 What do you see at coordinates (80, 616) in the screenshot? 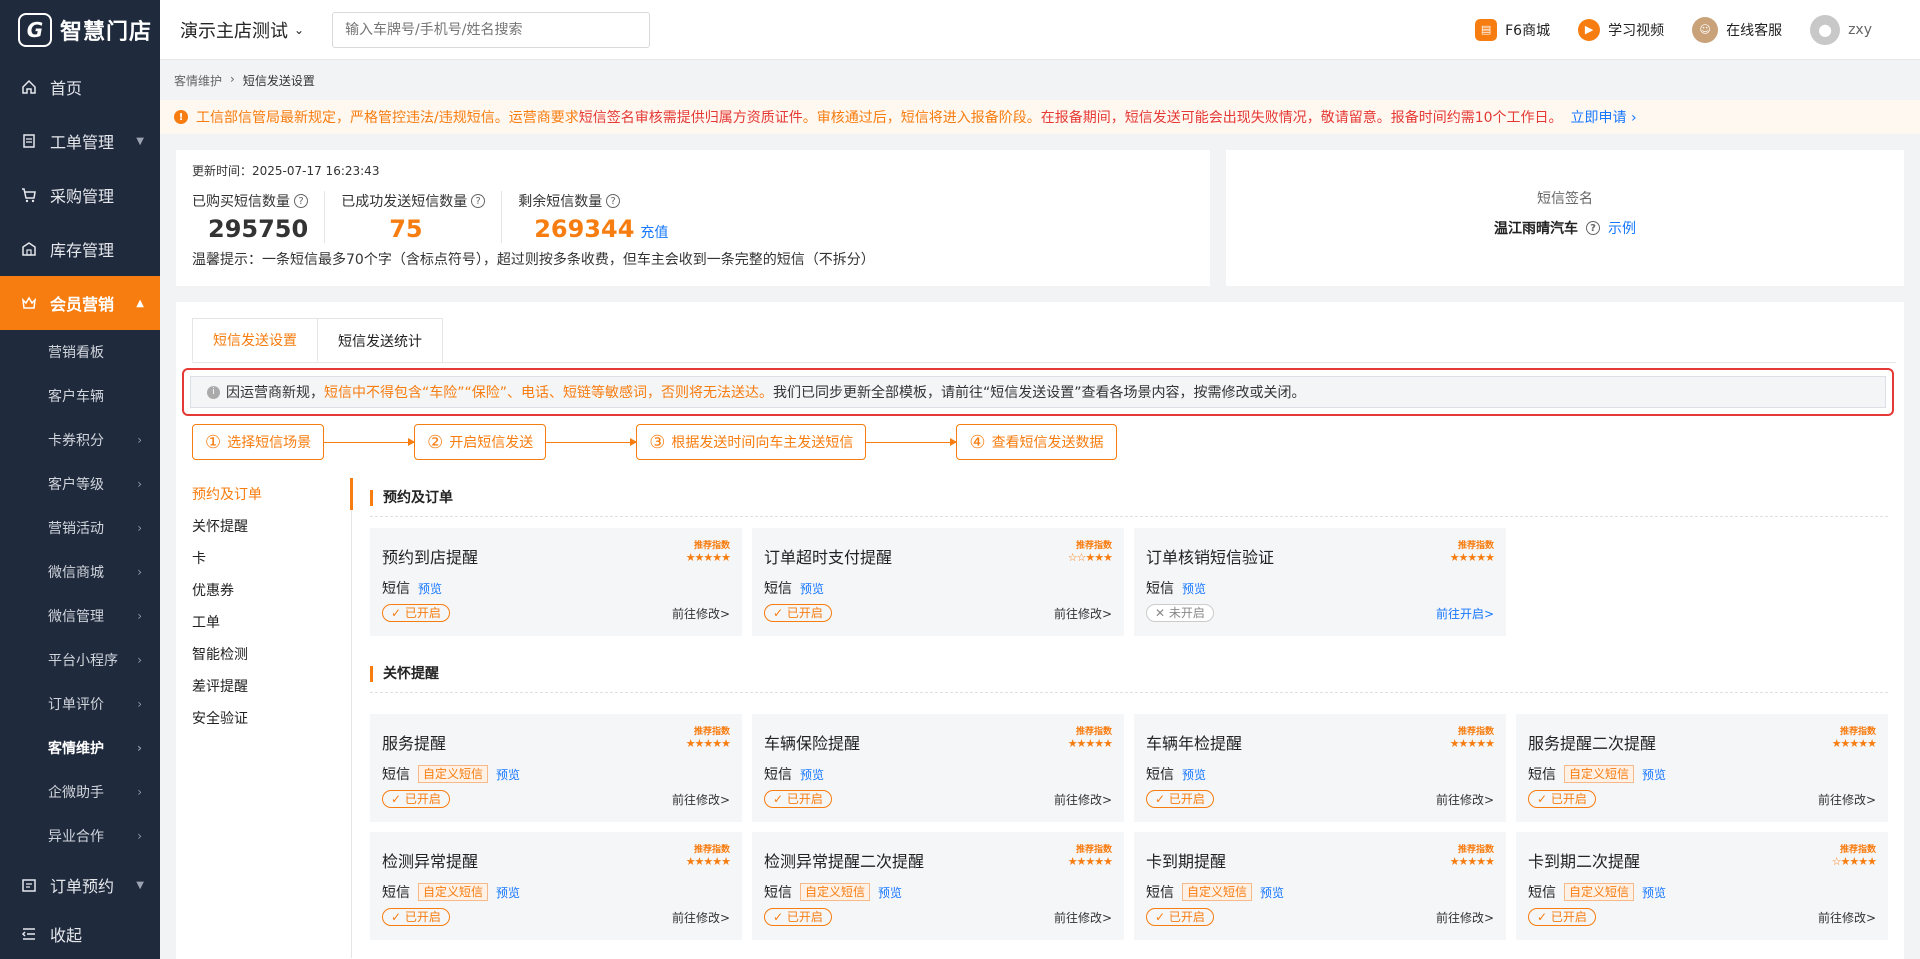
I see `sub-item-6: 微信管理 ›` at bounding box center [80, 616].